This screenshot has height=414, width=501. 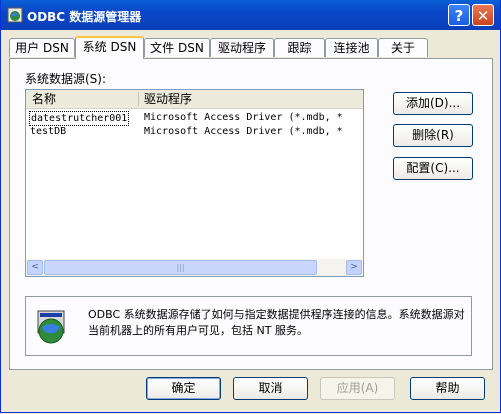 What do you see at coordinates (270, 388) in the screenshot?
I see `cancel-button: 取消` at bounding box center [270, 388].